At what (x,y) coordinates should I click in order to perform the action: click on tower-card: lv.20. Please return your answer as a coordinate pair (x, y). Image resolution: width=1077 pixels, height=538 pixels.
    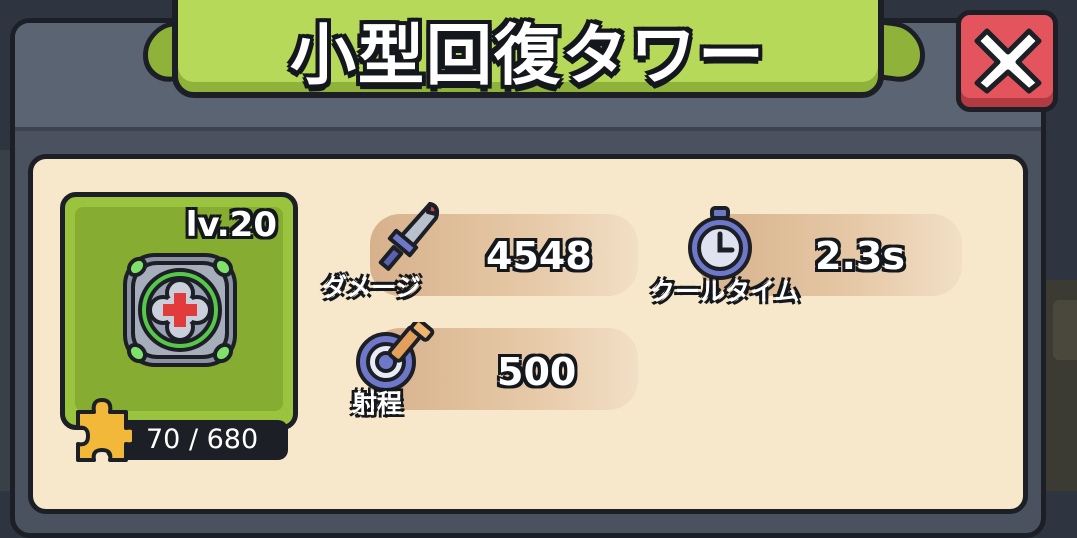
    Looking at the image, I should click on (179, 311).